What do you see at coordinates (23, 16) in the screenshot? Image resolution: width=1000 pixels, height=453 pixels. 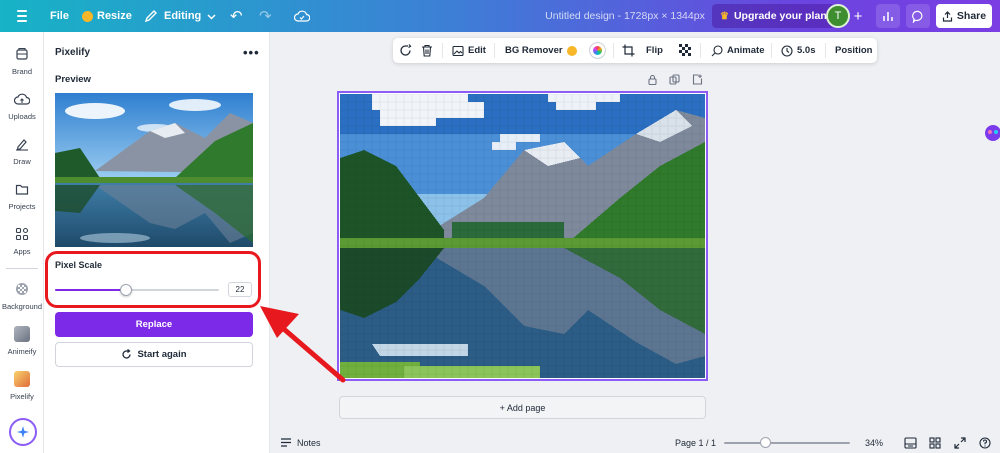 I see `menu-icon` at bounding box center [23, 16].